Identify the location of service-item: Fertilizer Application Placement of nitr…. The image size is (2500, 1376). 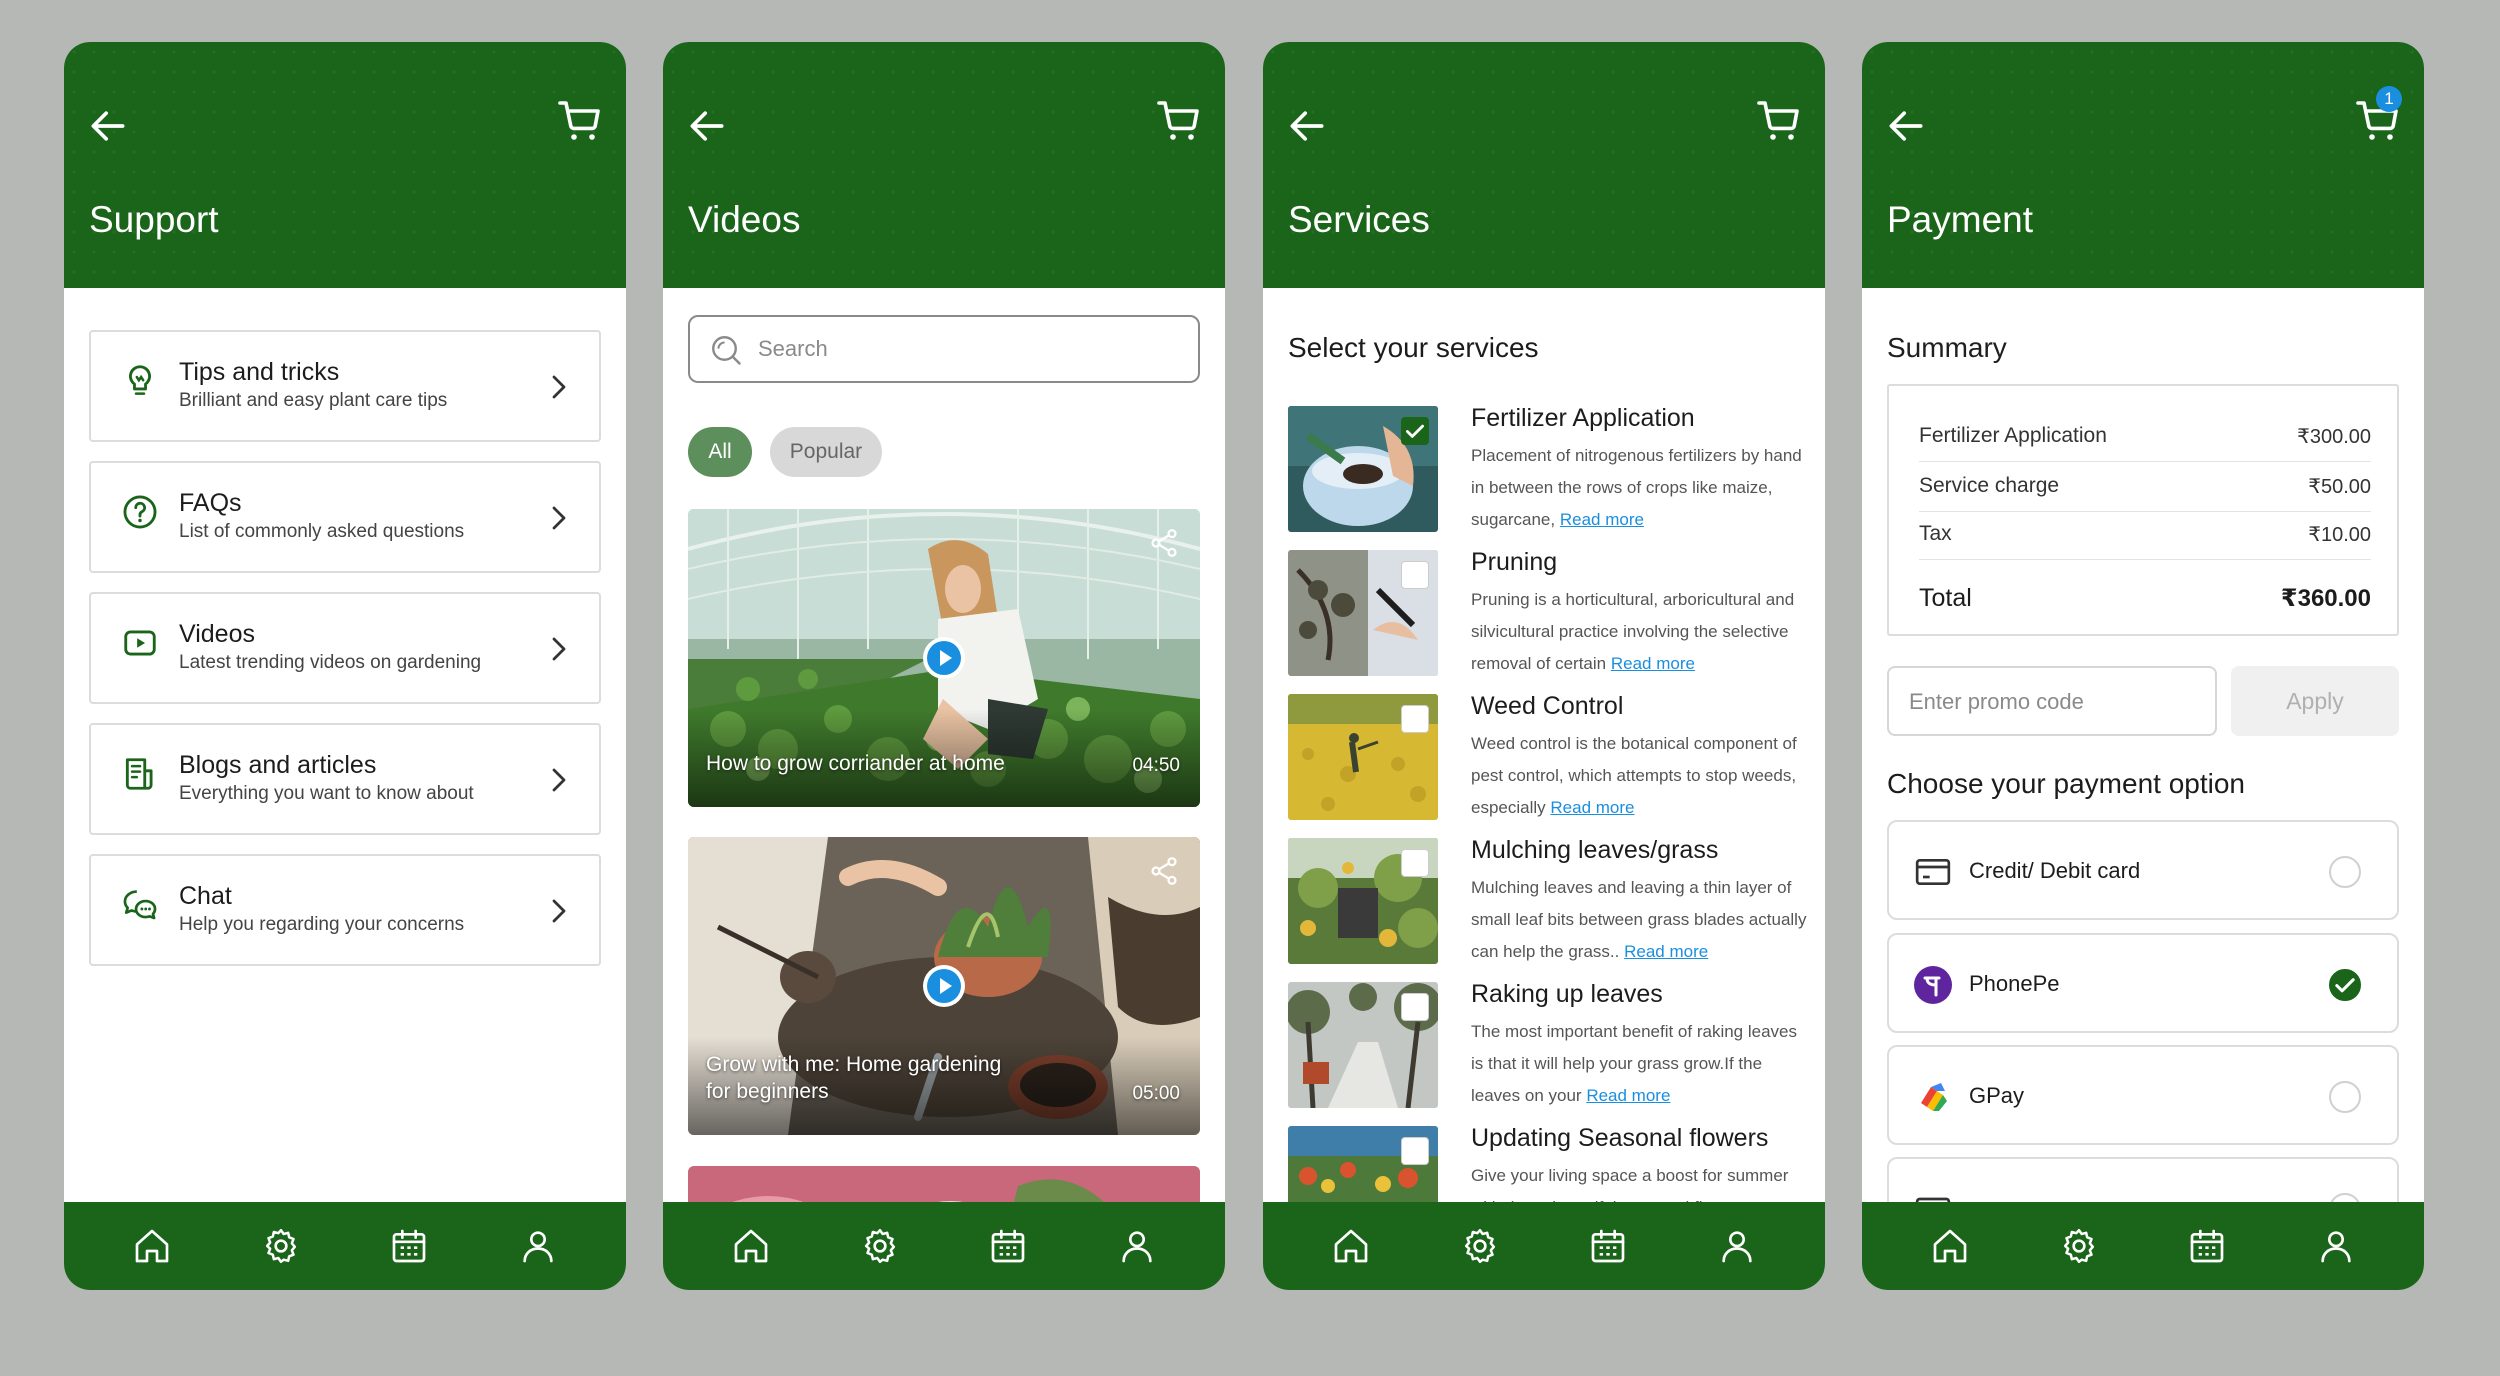
(1549, 470).